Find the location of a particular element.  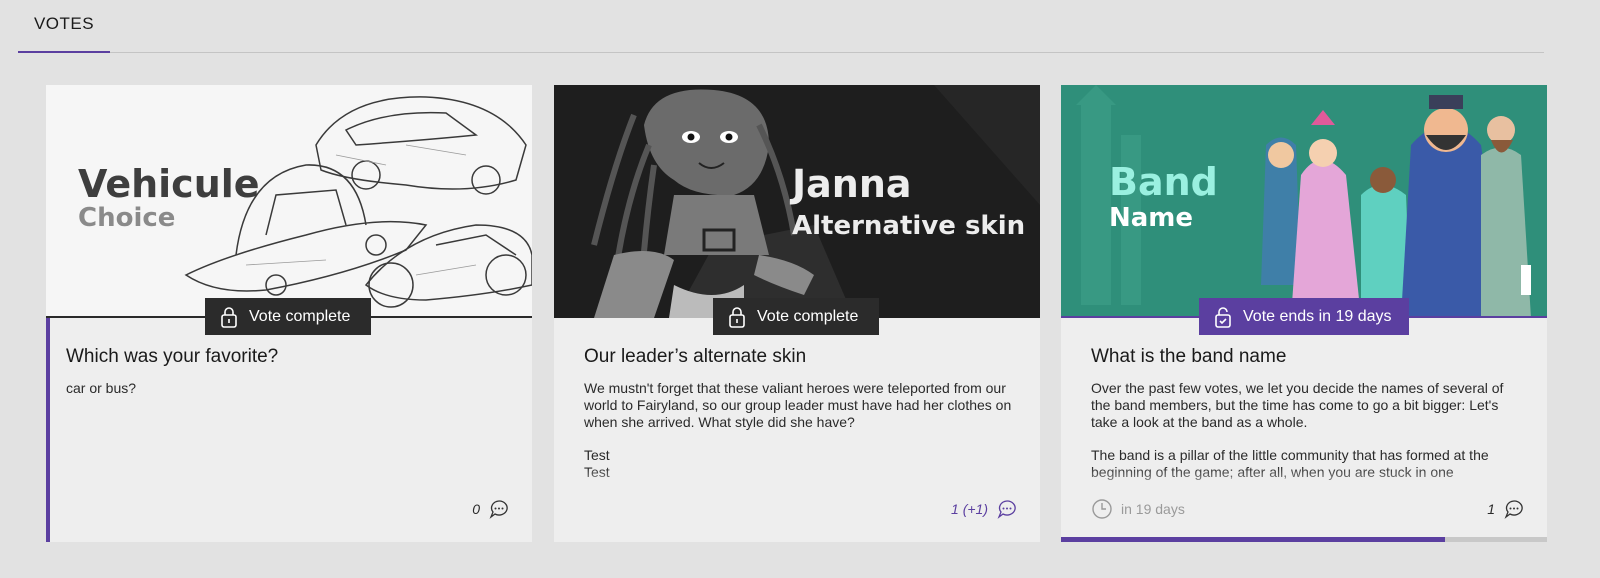

vote-progress-bar is located at coordinates (1304, 539).